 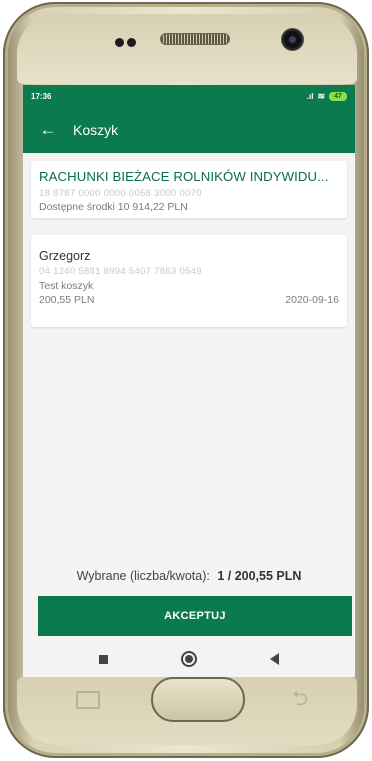 What do you see at coordinates (127, 43) in the screenshot?
I see `sensor-dots` at bounding box center [127, 43].